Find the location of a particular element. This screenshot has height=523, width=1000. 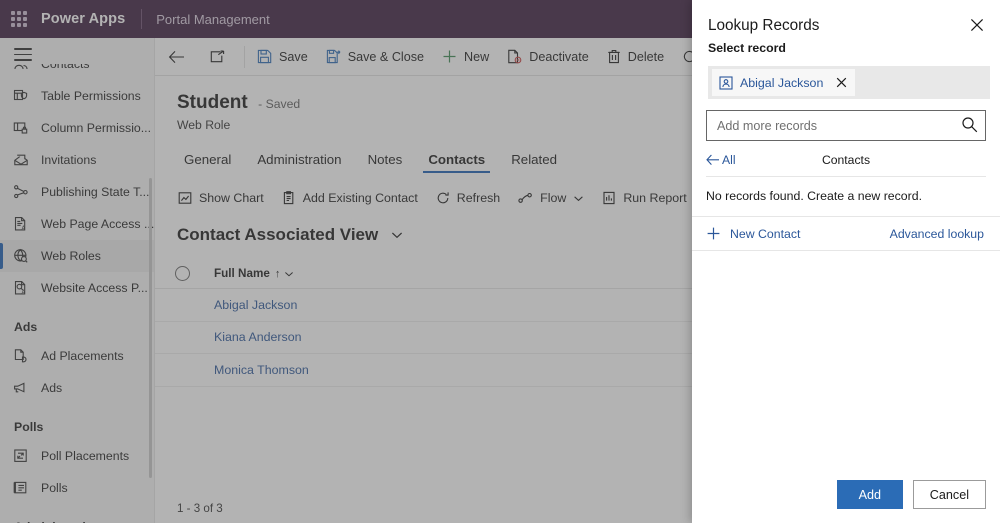

contact-record-icon is located at coordinates (726, 82).